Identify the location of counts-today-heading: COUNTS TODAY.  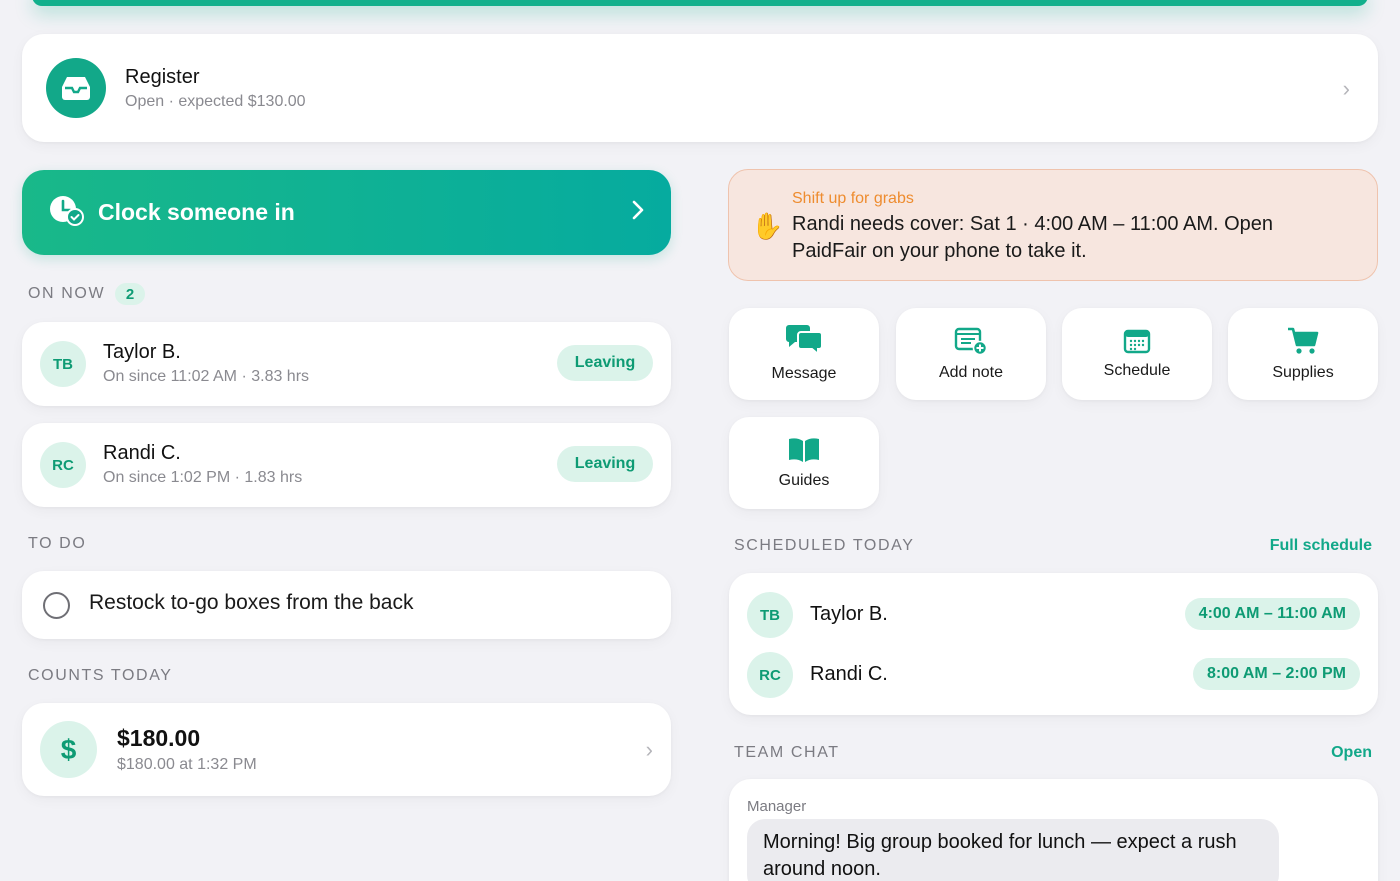
(100, 675).